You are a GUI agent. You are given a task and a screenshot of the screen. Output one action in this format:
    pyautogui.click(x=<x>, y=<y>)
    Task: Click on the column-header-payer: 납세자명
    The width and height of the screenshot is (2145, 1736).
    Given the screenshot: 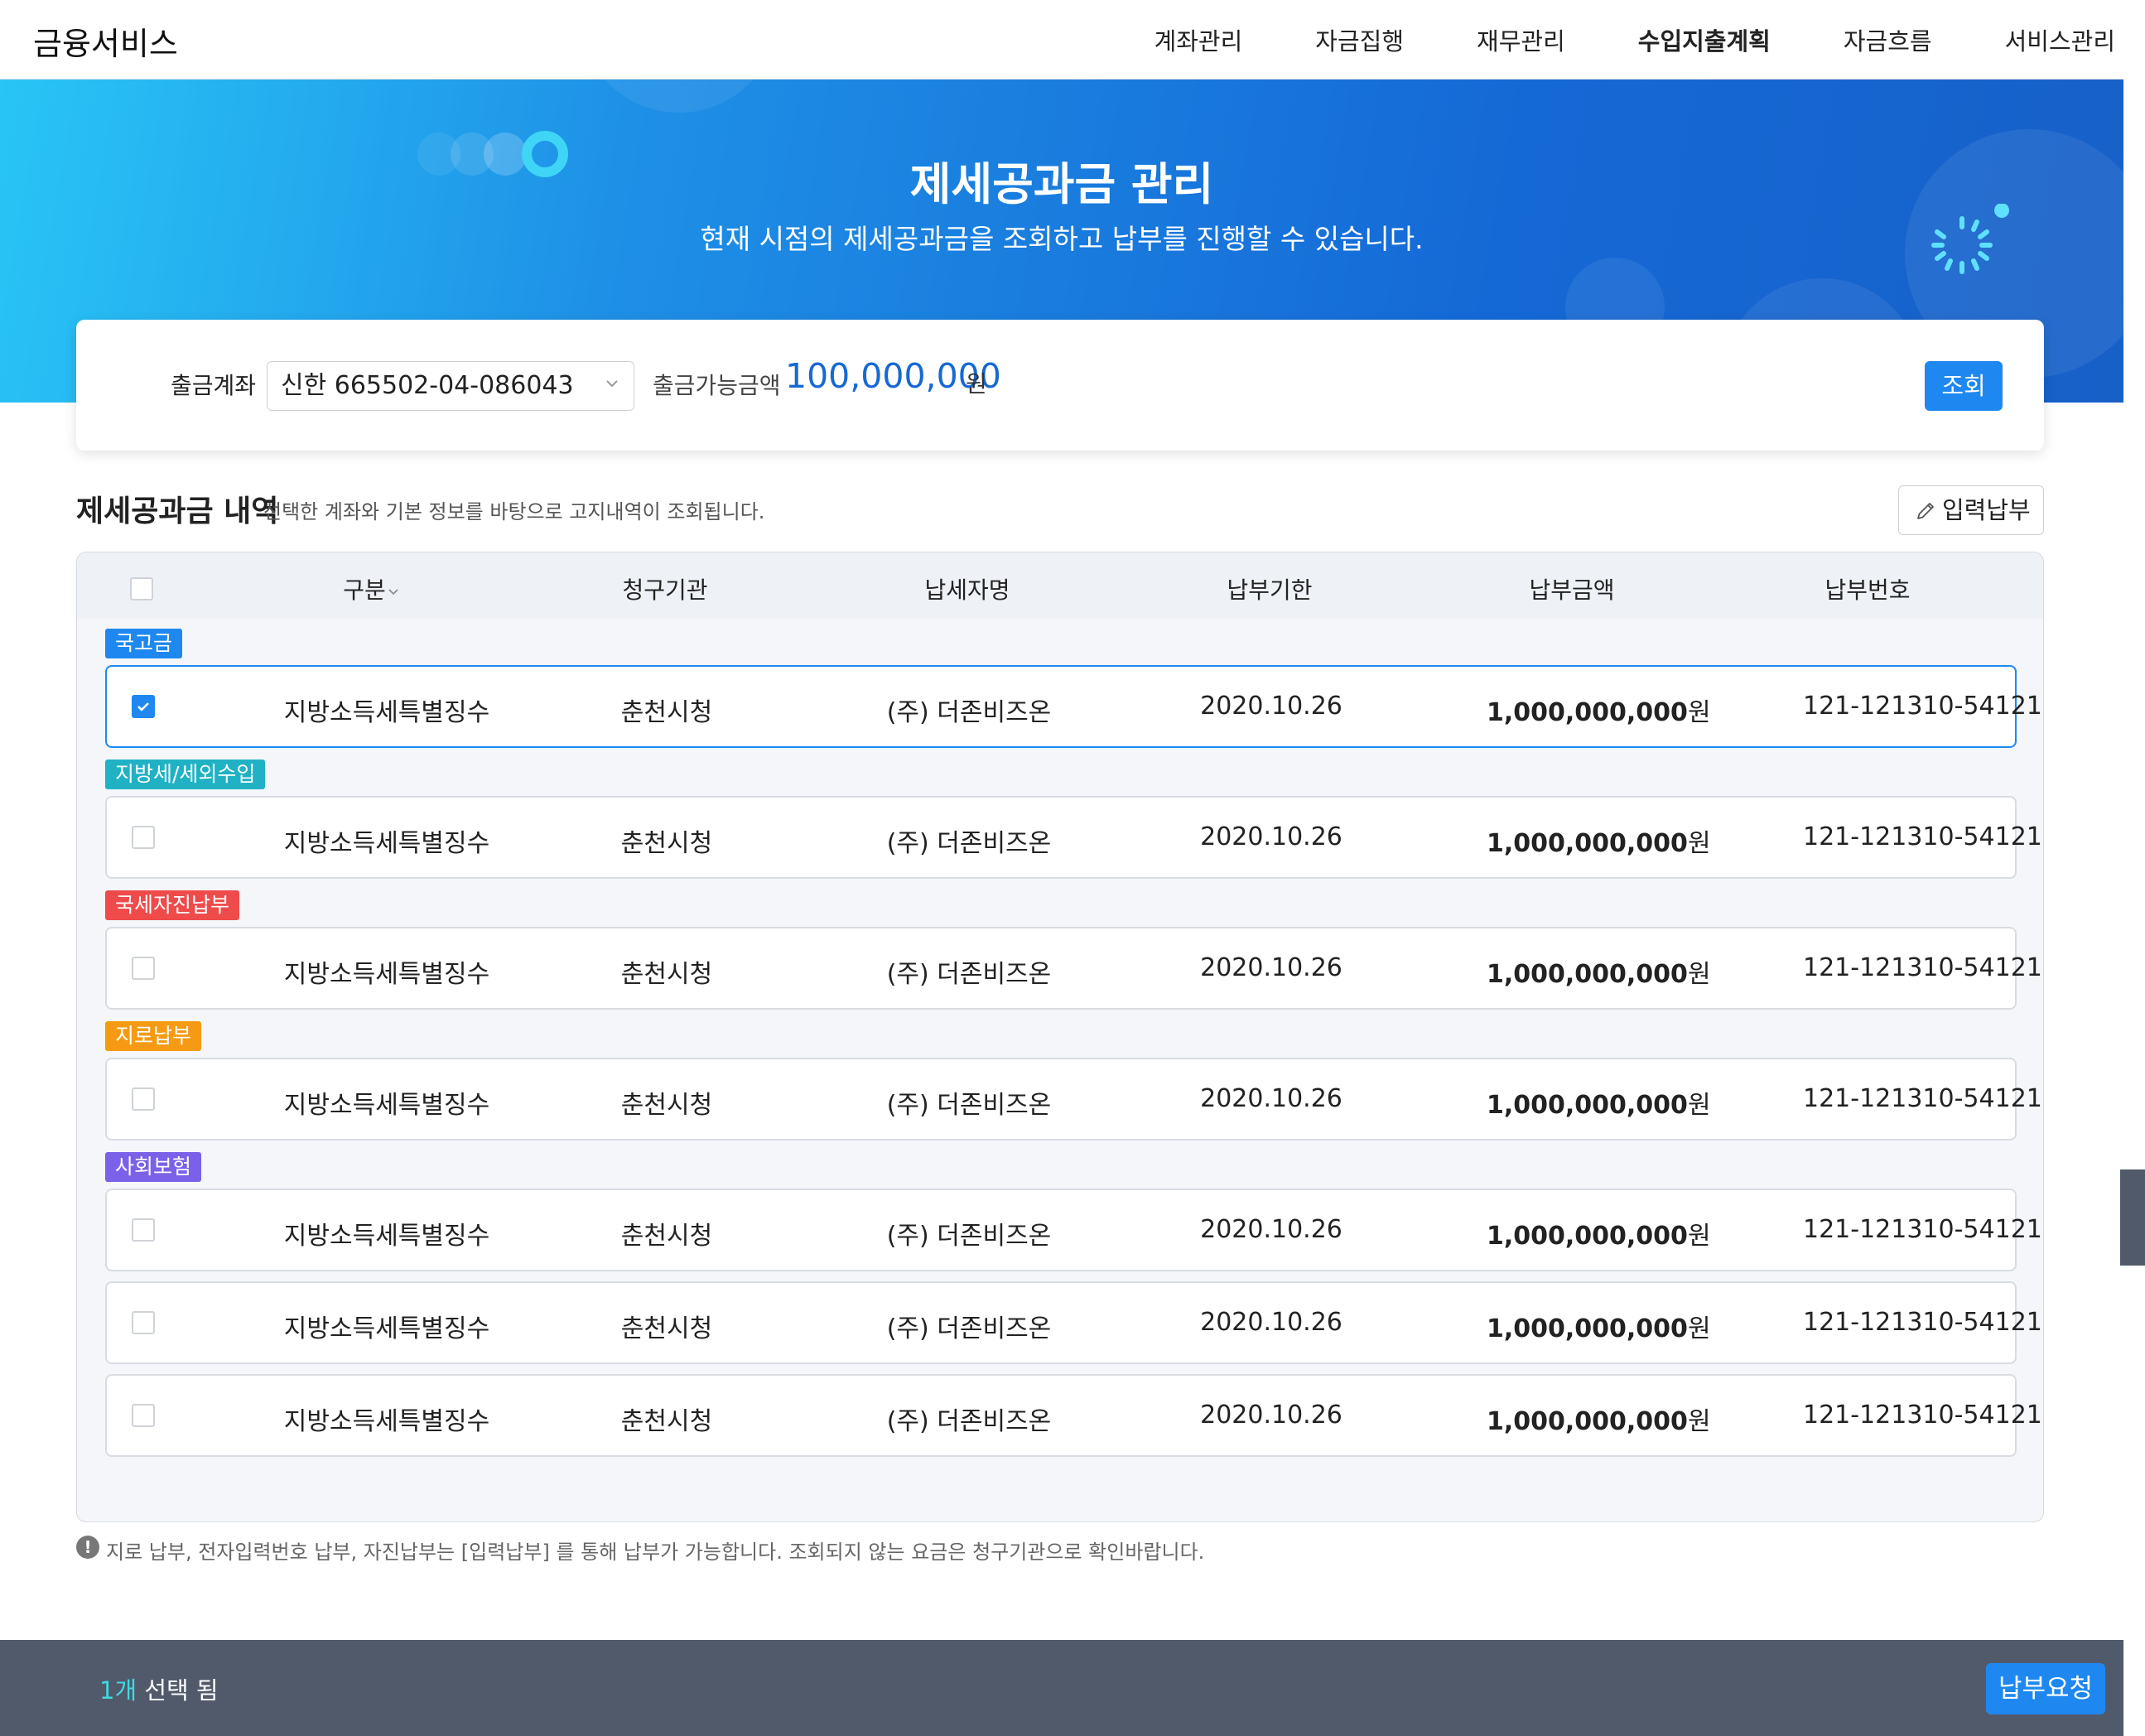 What is the action you would take?
    pyautogui.click(x=967, y=590)
    